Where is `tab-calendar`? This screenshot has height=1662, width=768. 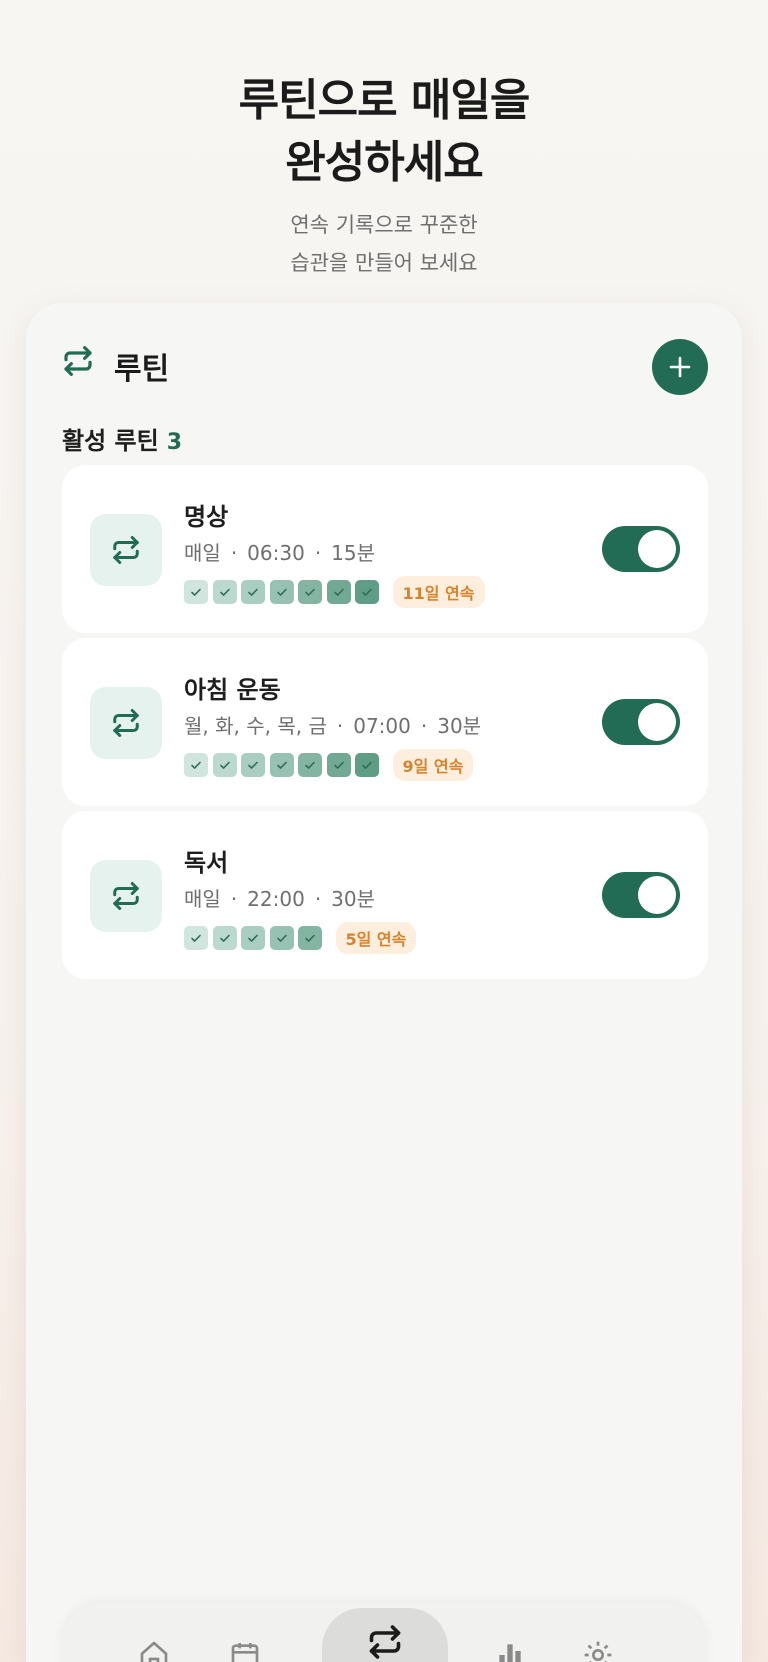 tab-calendar is located at coordinates (245, 1632).